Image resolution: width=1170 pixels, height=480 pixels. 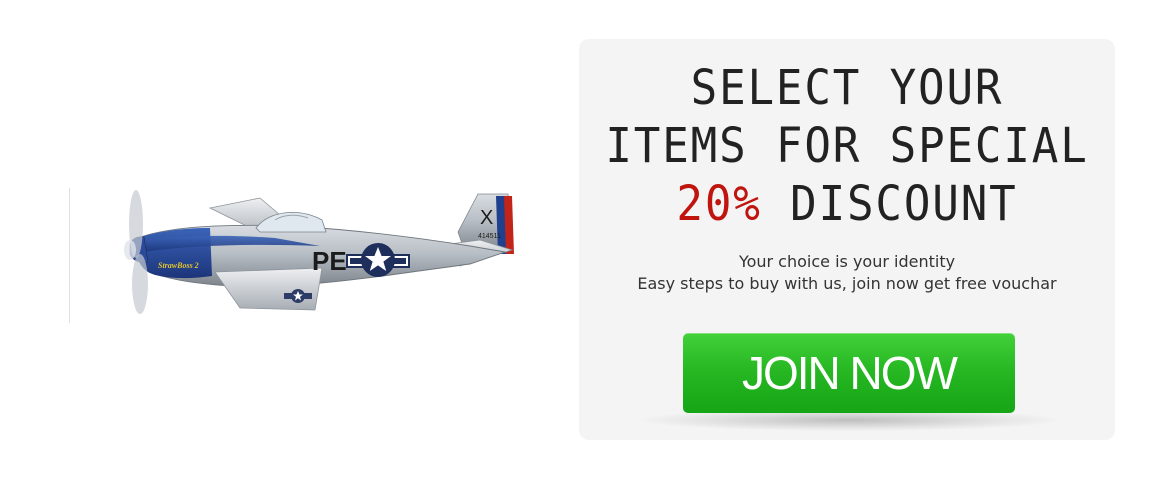 I want to click on airplane-image: PE X 414511 StrawBoss 2, so click(x=295, y=255).